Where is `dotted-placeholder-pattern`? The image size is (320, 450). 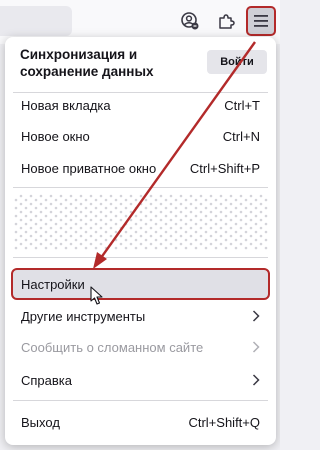
dotted-placeholder-pattern is located at coordinates (140, 222).